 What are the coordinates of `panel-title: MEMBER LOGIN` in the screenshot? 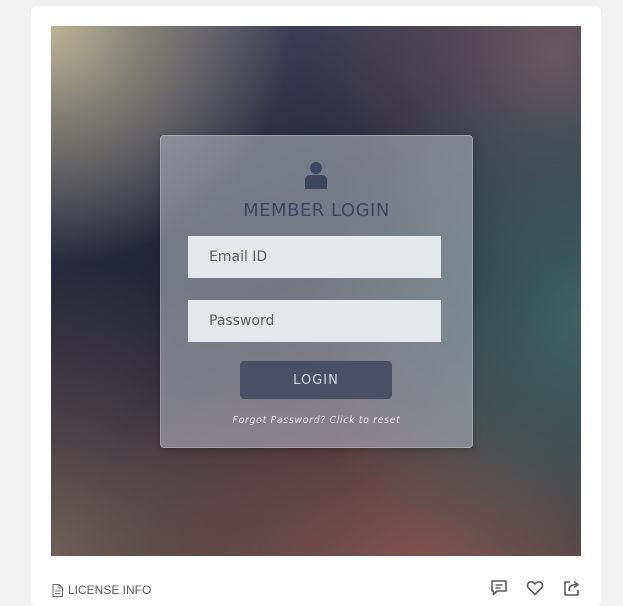 It's located at (316, 210).